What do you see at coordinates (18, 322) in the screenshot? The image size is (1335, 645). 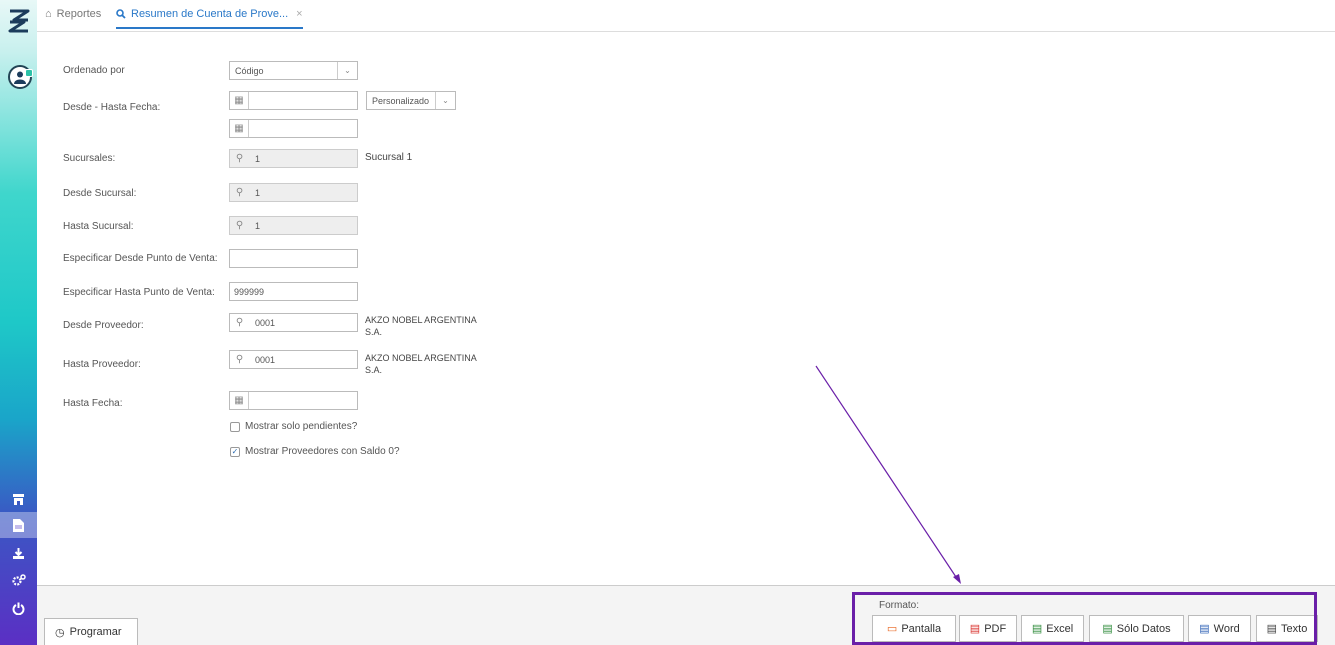 I see `sidebar` at bounding box center [18, 322].